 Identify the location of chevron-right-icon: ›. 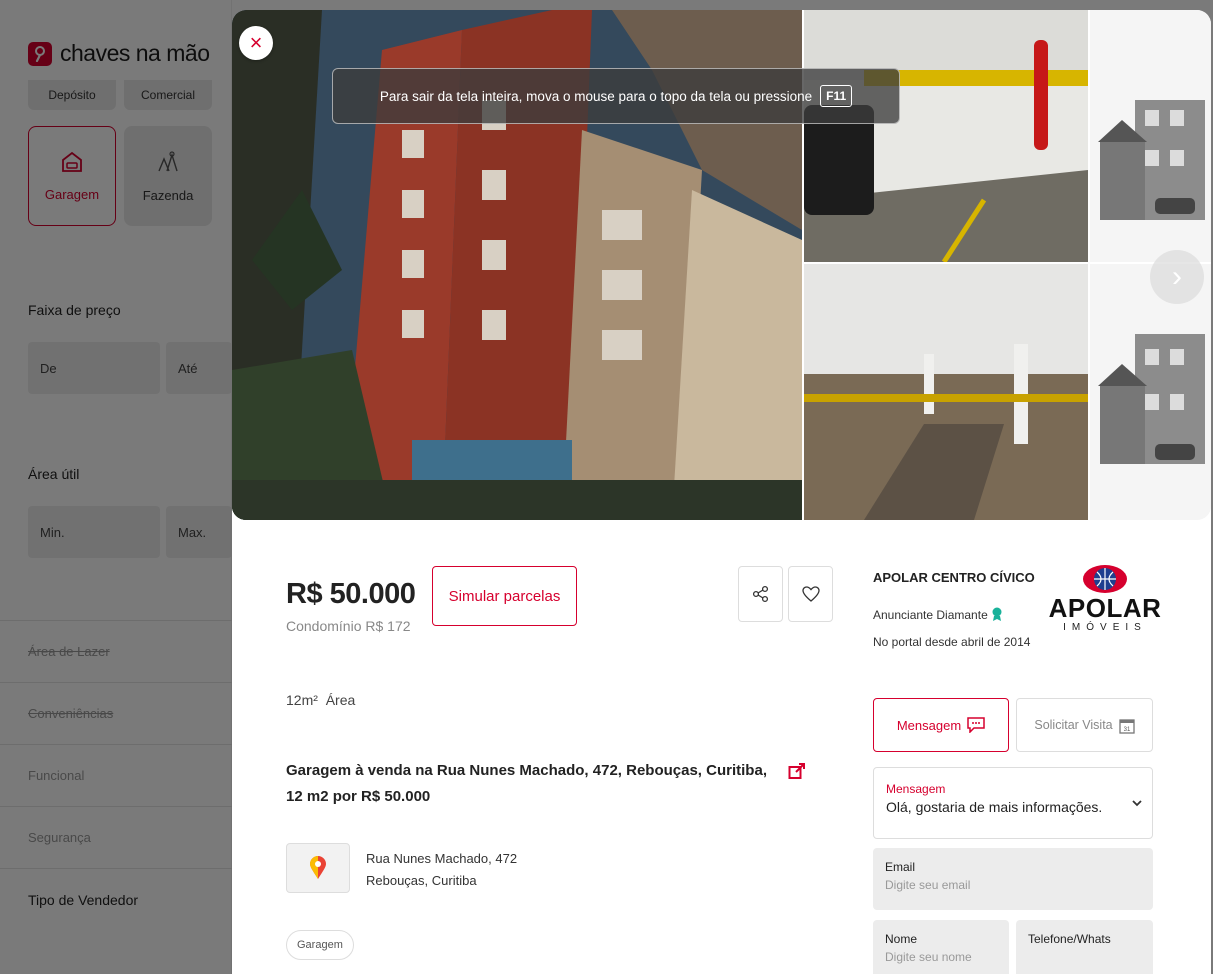
(1177, 276).